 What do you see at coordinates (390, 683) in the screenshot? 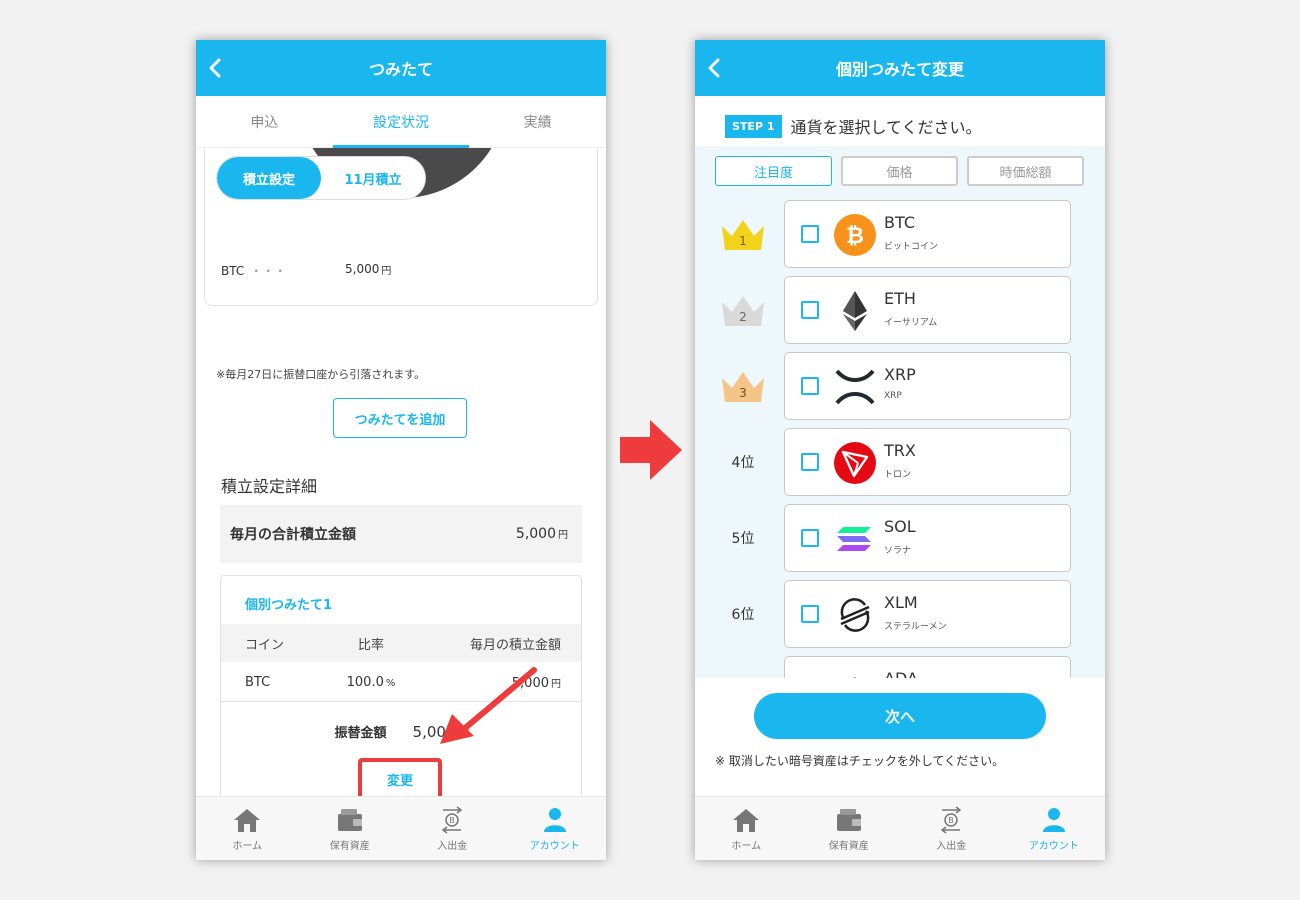
I see `row-ratio-unit: %` at bounding box center [390, 683].